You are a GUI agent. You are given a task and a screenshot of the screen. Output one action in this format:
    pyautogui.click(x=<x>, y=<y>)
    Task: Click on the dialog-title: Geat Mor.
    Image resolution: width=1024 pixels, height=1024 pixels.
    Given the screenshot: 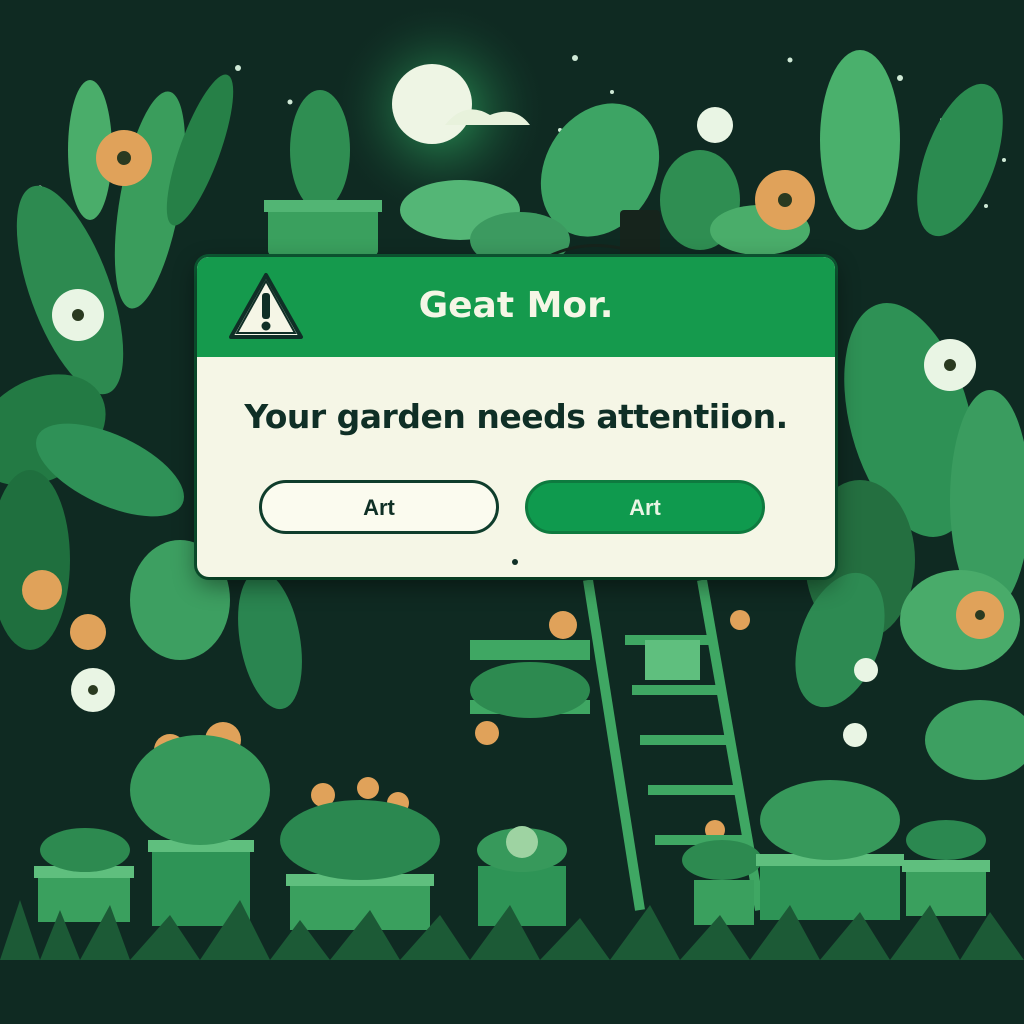 What is the action you would take?
    pyautogui.click(x=516, y=305)
    